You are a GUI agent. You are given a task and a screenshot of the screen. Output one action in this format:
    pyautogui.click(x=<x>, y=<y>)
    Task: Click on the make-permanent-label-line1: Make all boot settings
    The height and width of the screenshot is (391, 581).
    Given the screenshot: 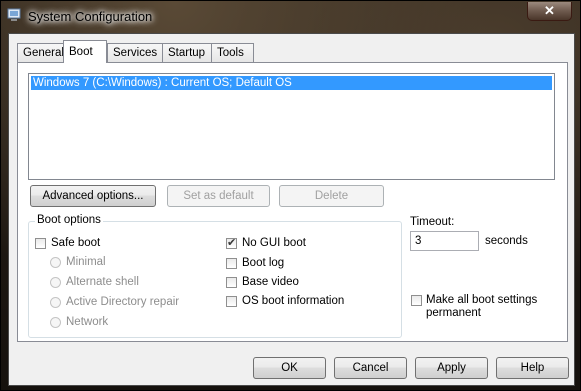 What is the action you would take?
    pyautogui.click(x=481, y=300)
    